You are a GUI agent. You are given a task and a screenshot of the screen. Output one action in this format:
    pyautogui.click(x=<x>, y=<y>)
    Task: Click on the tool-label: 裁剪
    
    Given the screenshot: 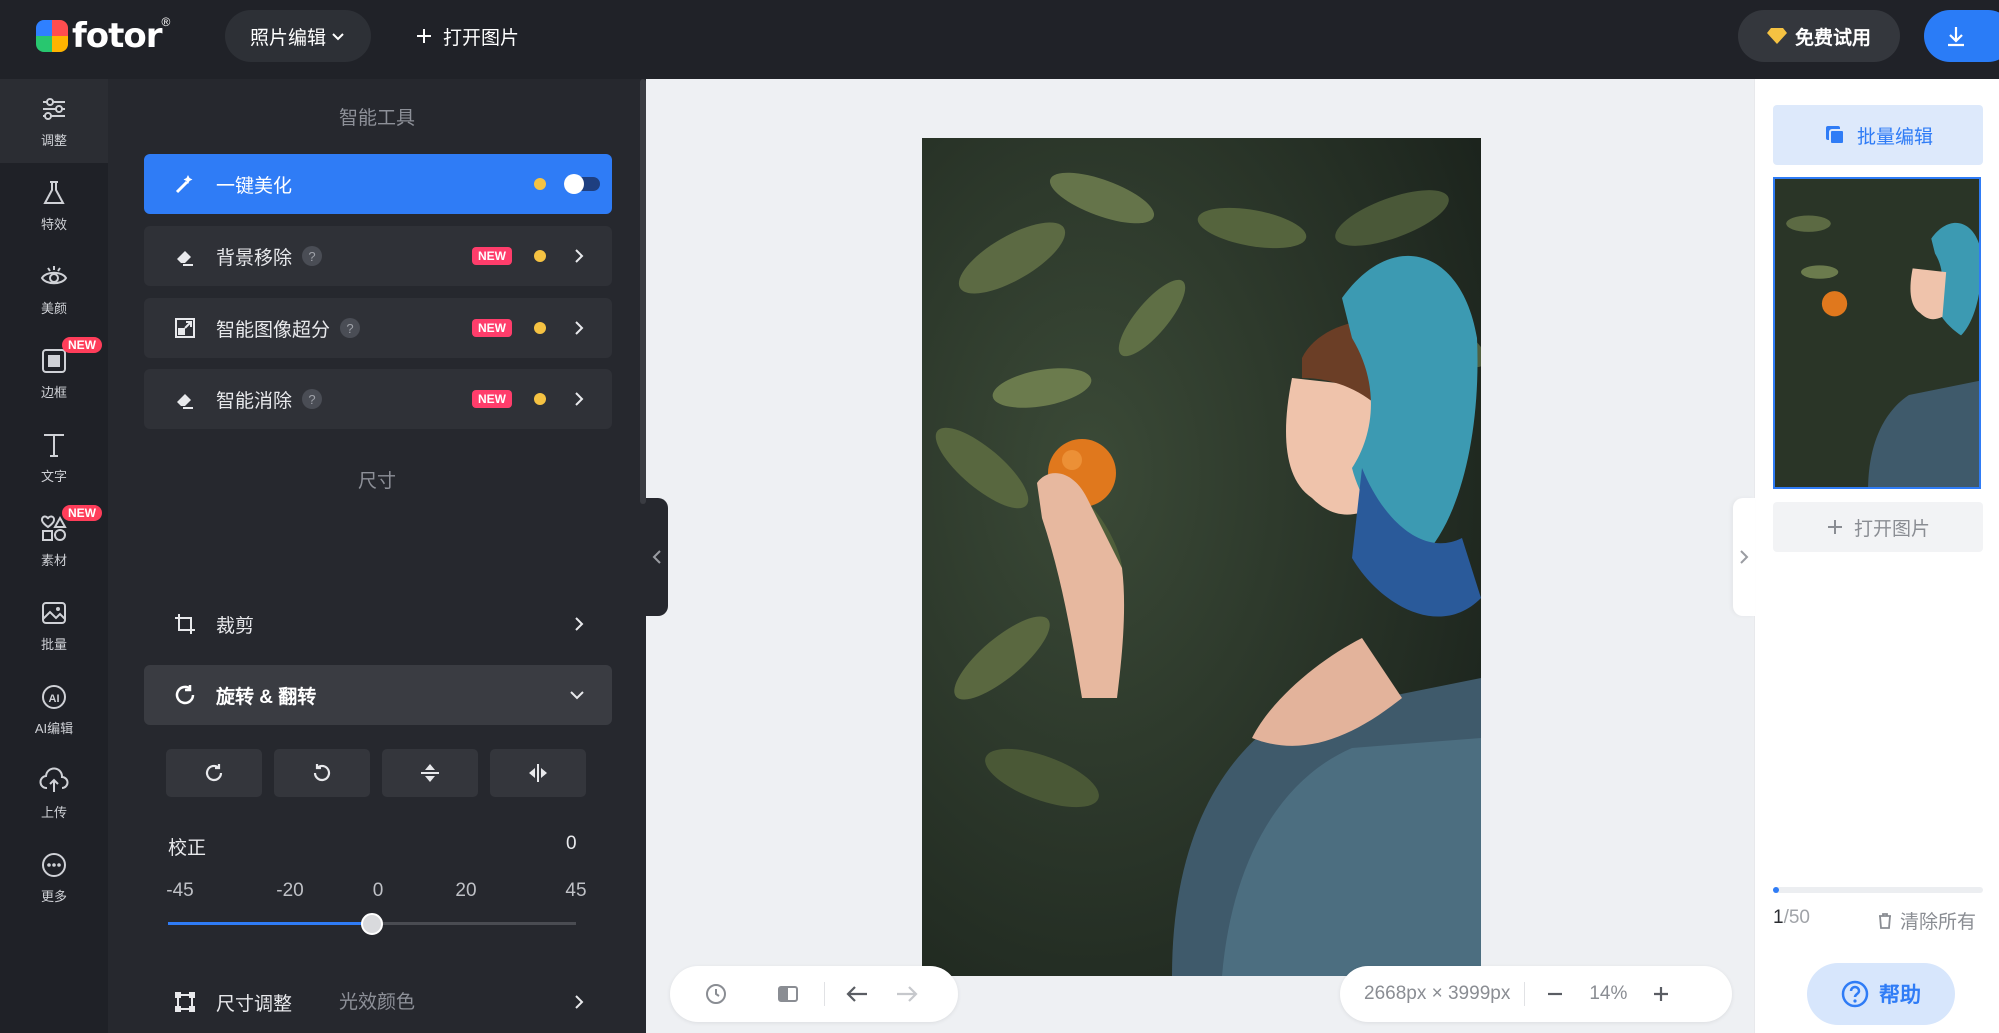 What is the action you would take?
    pyautogui.click(x=235, y=626)
    